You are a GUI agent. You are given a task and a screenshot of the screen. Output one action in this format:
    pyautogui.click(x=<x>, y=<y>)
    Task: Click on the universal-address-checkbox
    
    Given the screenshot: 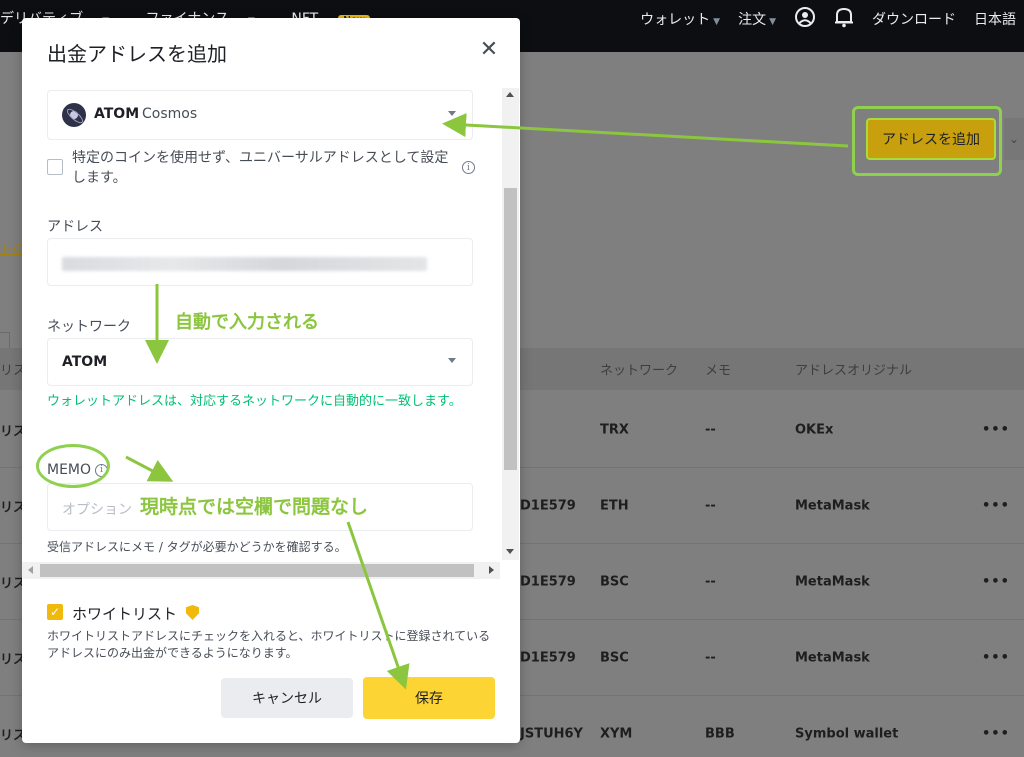 What is the action you would take?
    pyautogui.click(x=55, y=167)
    